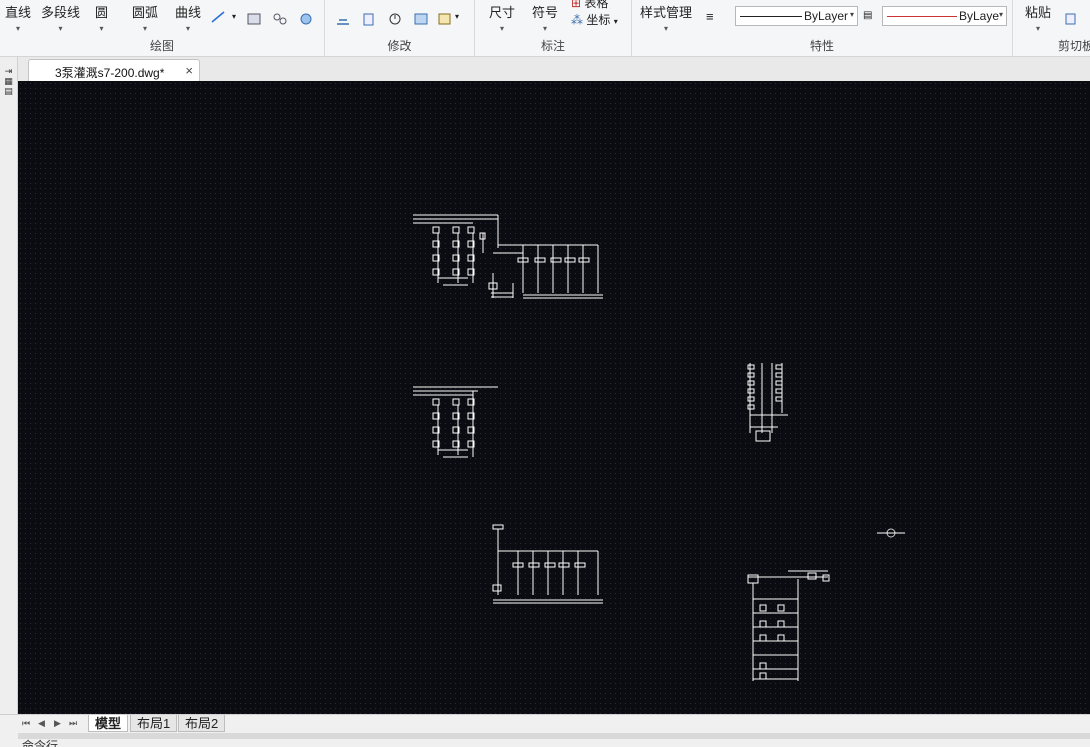 Image resolution: width=1090 pixels, height=747 pixels. I want to click on coordinate-button-label: 坐标, so click(598, 20).